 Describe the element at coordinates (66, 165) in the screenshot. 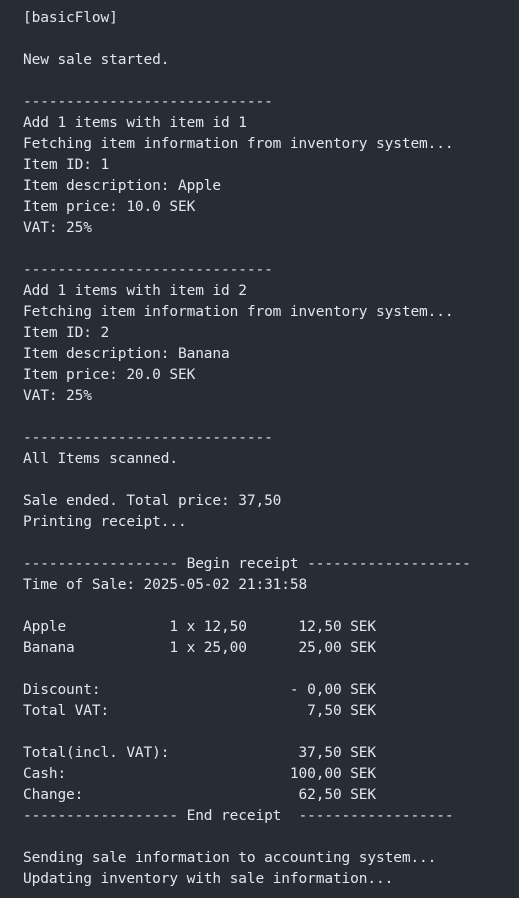

I see `console-line: Item ID: 1` at that location.